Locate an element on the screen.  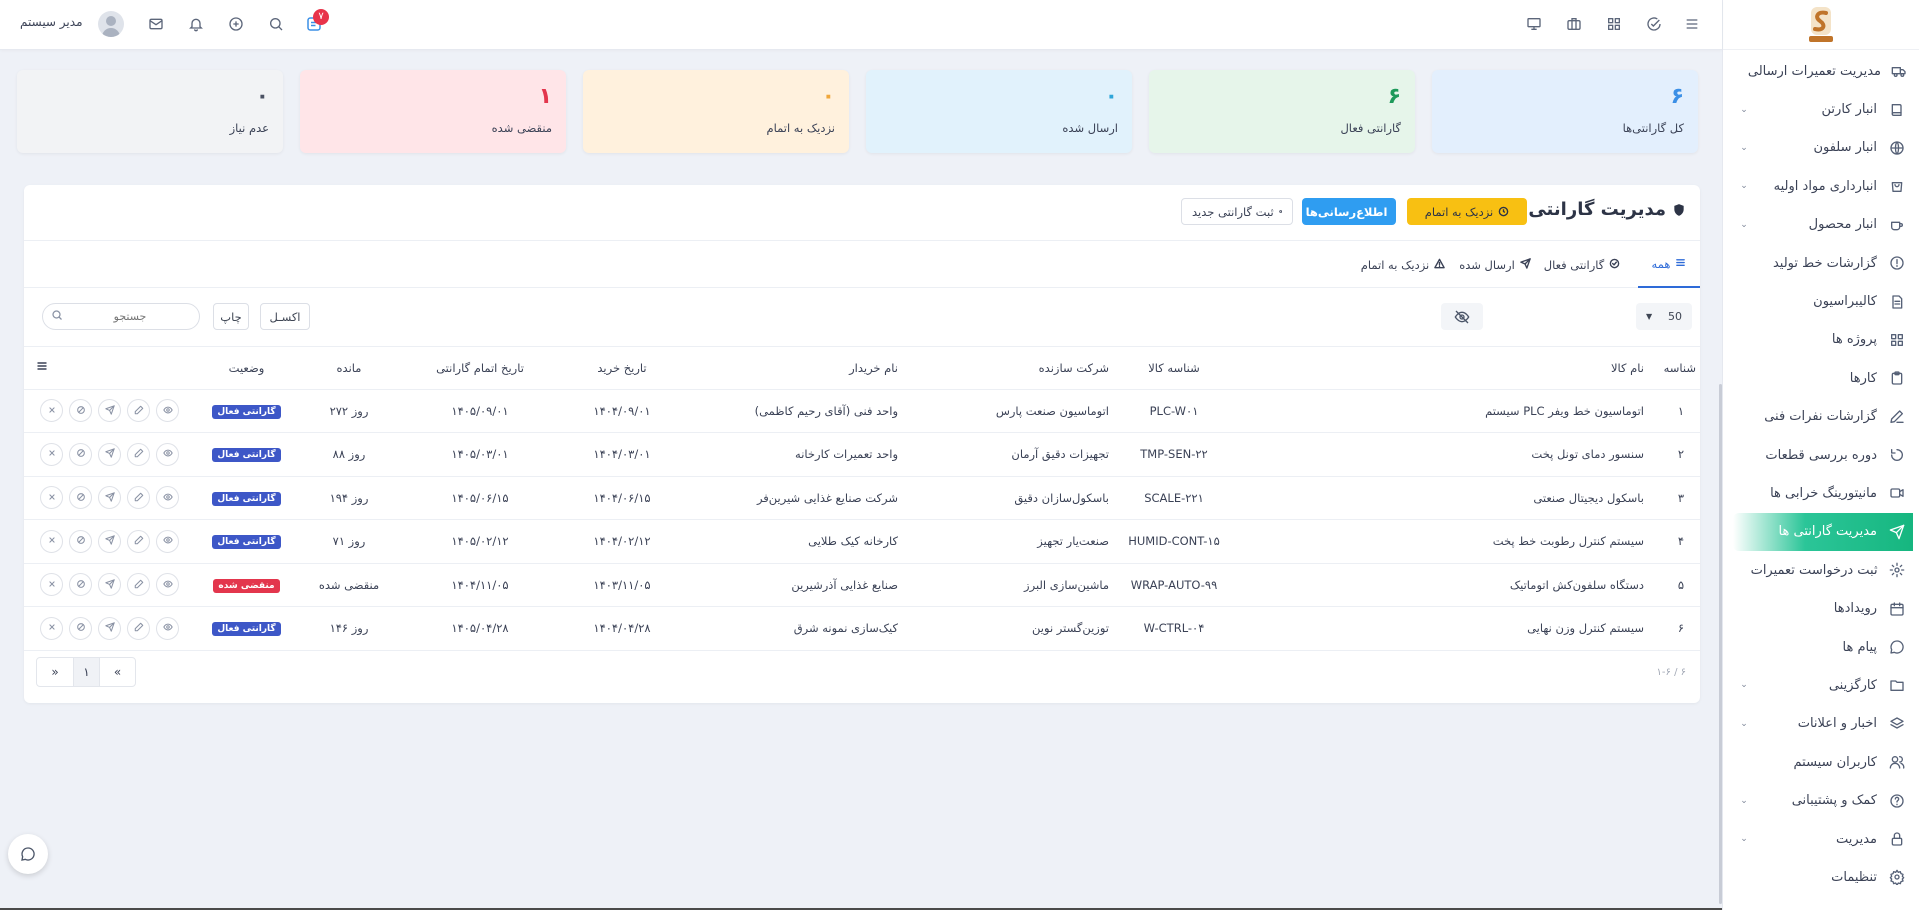
search-icon is located at coordinates (276, 24).